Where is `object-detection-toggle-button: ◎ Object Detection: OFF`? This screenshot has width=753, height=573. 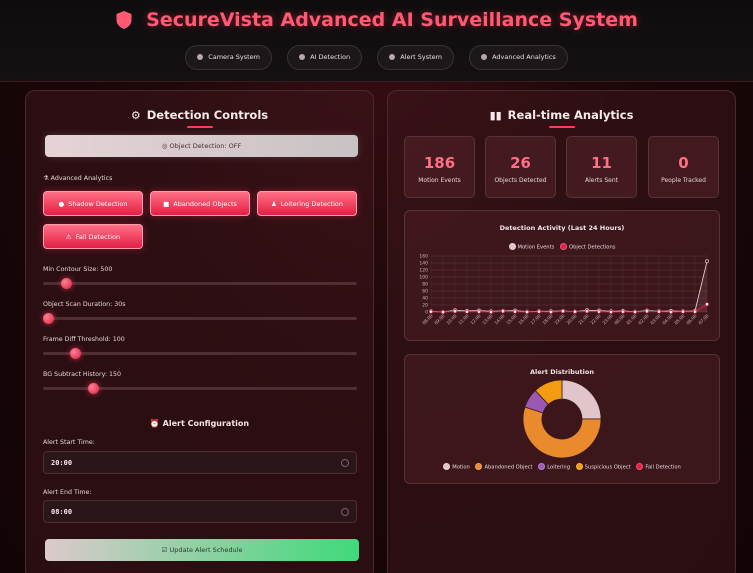
object-detection-toggle-button: ◎ Object Detection: OFF is located at coordinates (201, 146).